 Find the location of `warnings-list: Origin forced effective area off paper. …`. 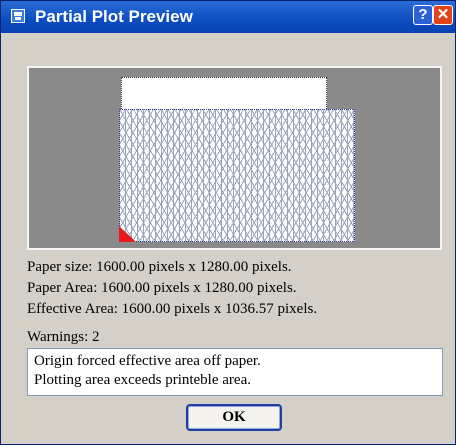

warnings-list: Origin forced effective area off paper. … is located at coordinates (235, 372).